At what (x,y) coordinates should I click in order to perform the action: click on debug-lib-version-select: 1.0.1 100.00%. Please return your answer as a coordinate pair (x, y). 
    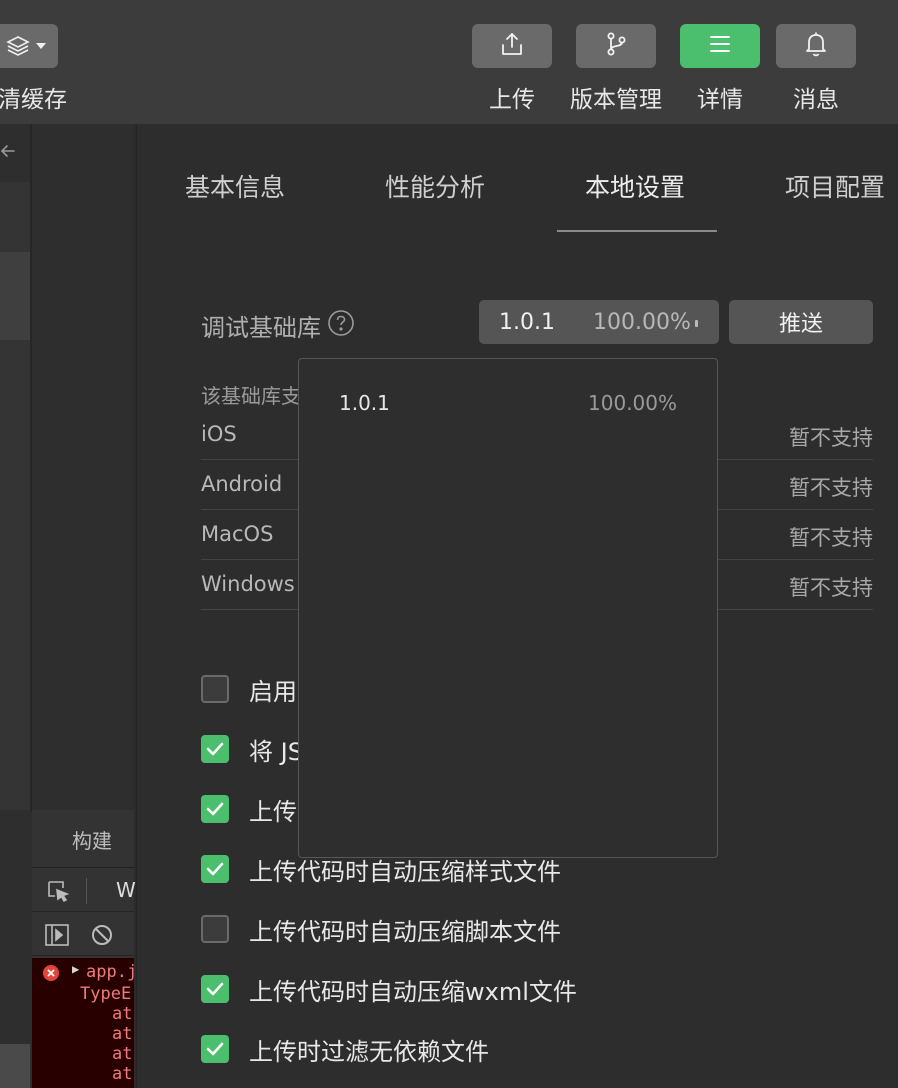
    Looking at the image, I should click on (599, 322).